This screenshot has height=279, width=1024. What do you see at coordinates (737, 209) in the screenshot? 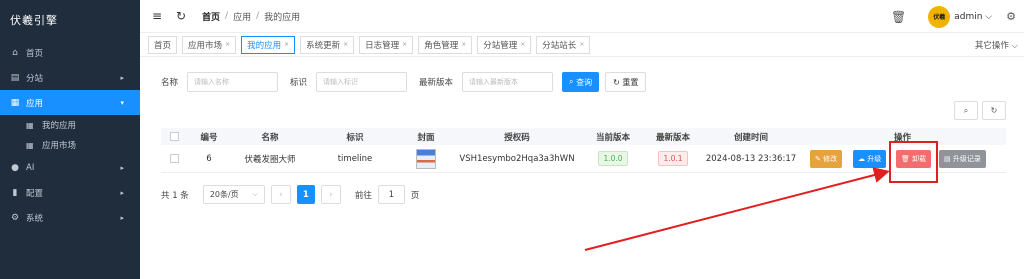
I see `annotation-arrow` at bounding box center [737, 209].